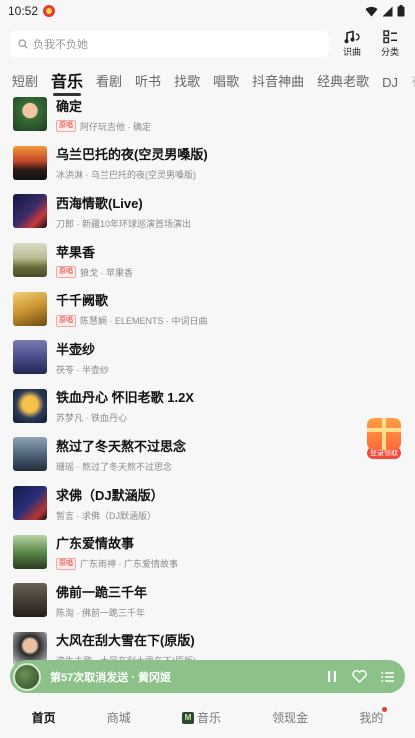 Image resolution: width=415 pixels, height=738 pixels. Describe the element at coordinates (82, 301) in the screenshot. I see `song-title: 千千阙歌` at that location.